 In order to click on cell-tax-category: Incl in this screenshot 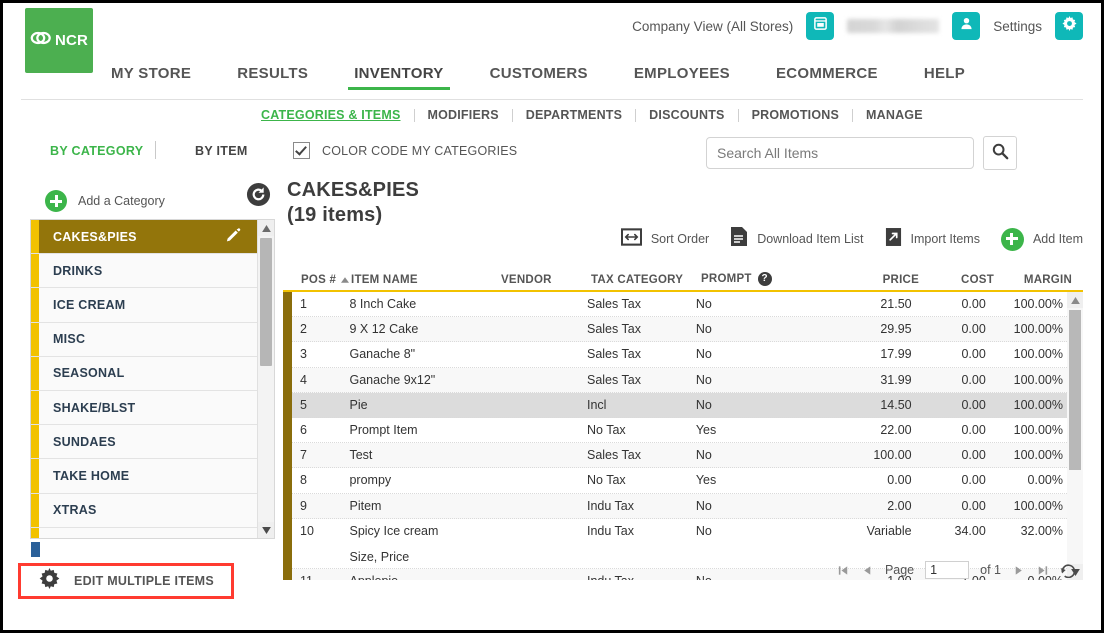, I will do `click(596, 404)`.